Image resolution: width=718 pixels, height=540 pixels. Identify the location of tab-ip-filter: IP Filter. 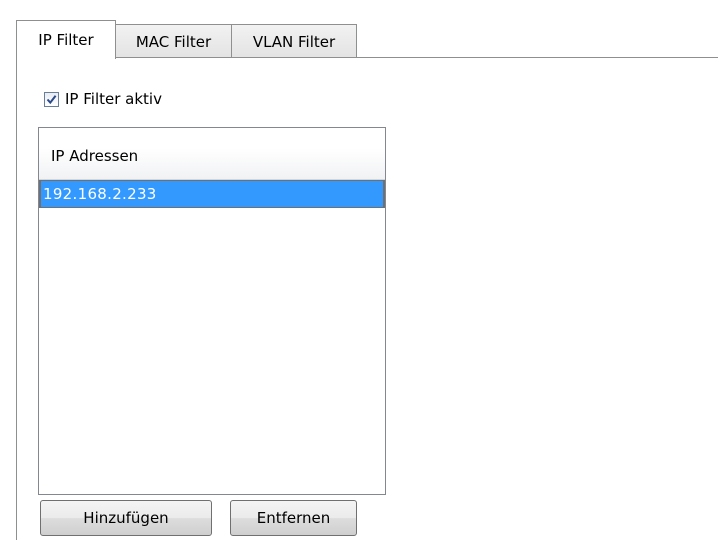
(66, 39).